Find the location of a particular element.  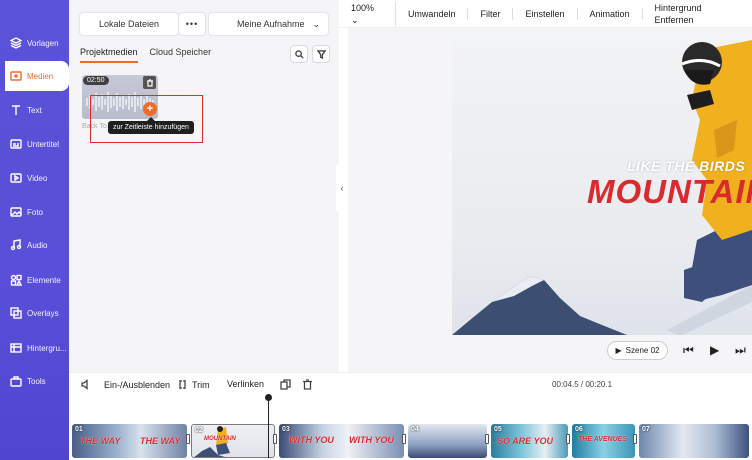

trash-icon is located at coordinates (307, 384).